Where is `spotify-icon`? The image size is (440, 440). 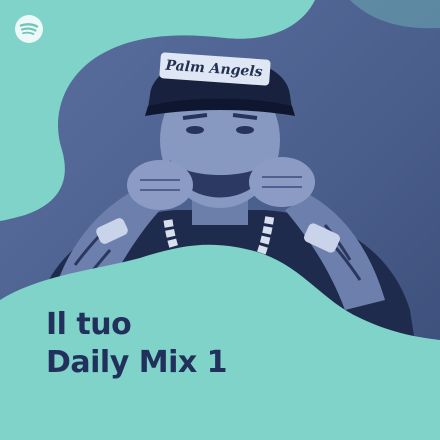
spotify-icon is located at coordinates (29, 29).